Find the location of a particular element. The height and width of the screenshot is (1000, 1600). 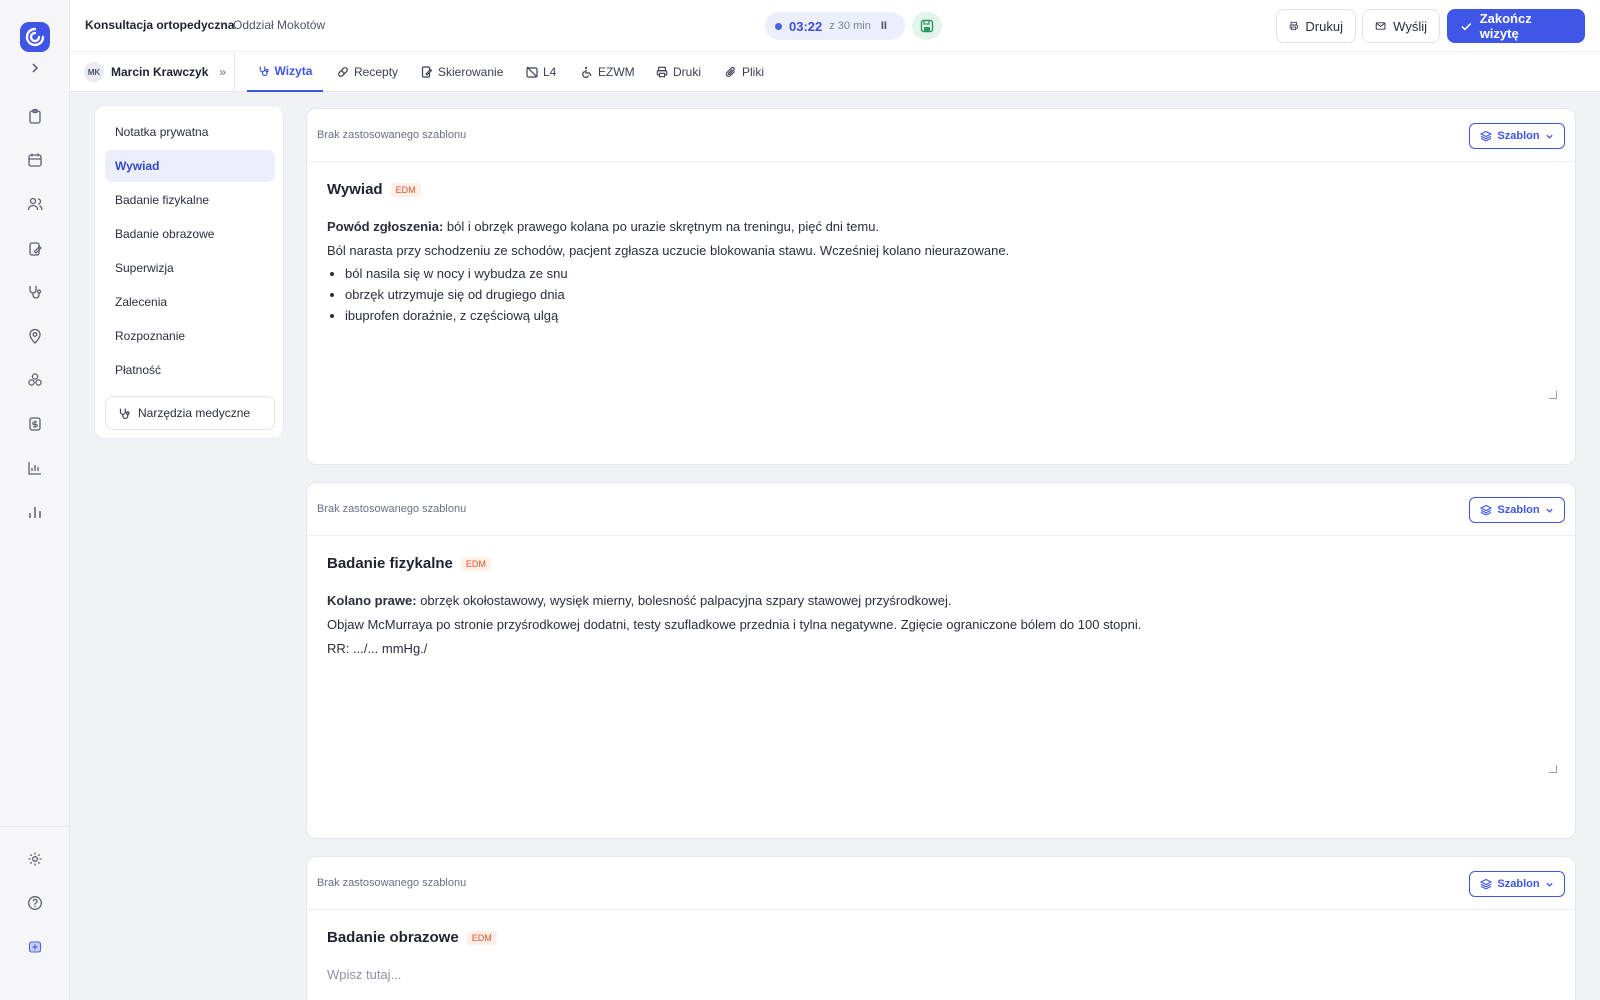

app-sidebar is located at coordinates (35, 500).